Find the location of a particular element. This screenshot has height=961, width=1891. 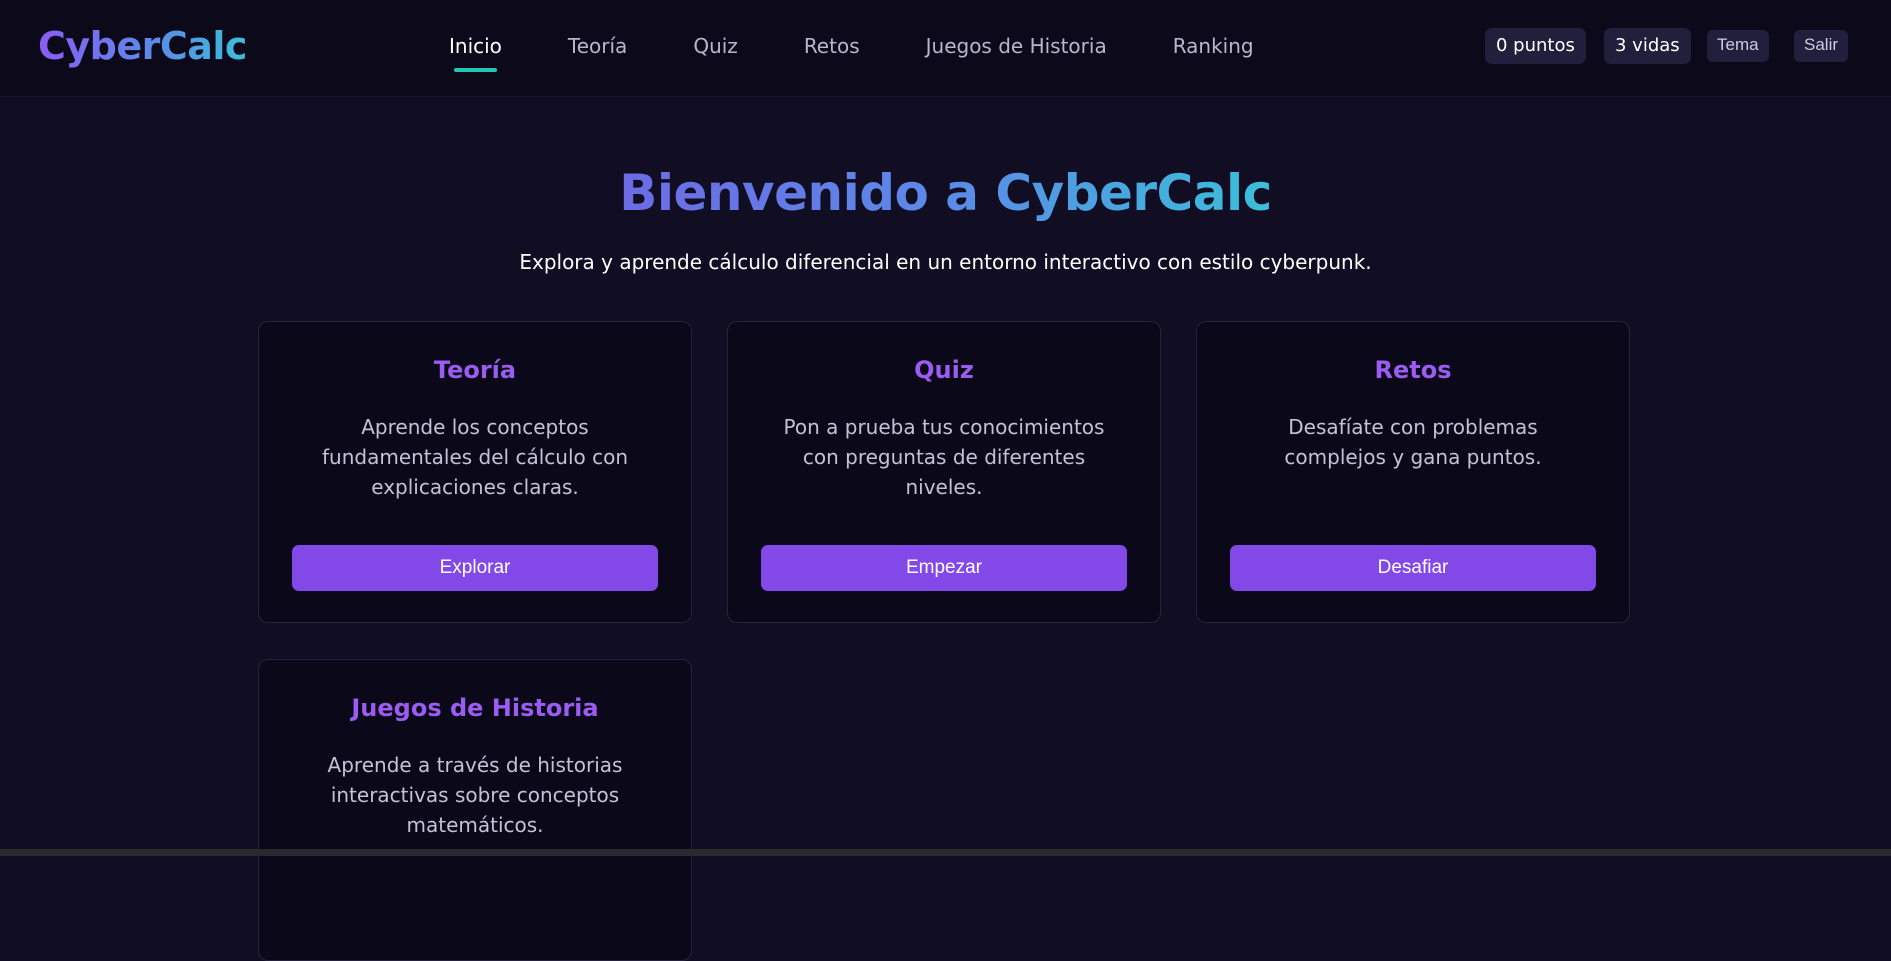

window-bottom-edge is located at coordinates (945, 852).